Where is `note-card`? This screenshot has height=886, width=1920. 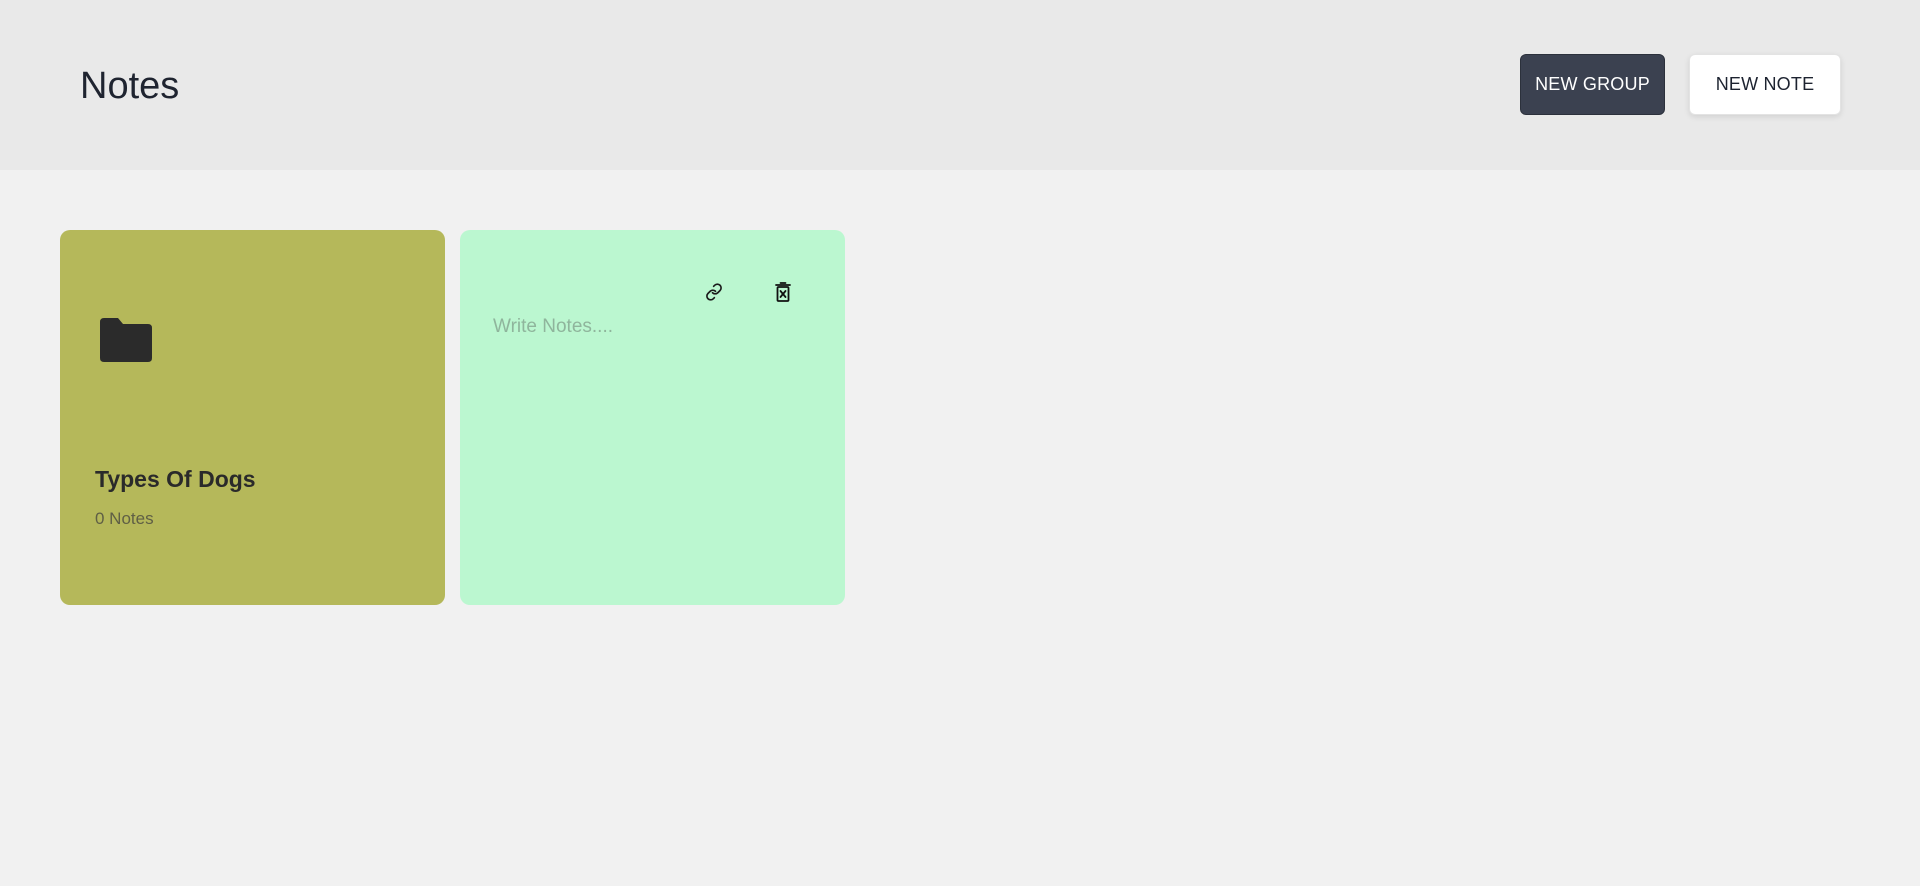 note-card is located at coordinates (652, 417).